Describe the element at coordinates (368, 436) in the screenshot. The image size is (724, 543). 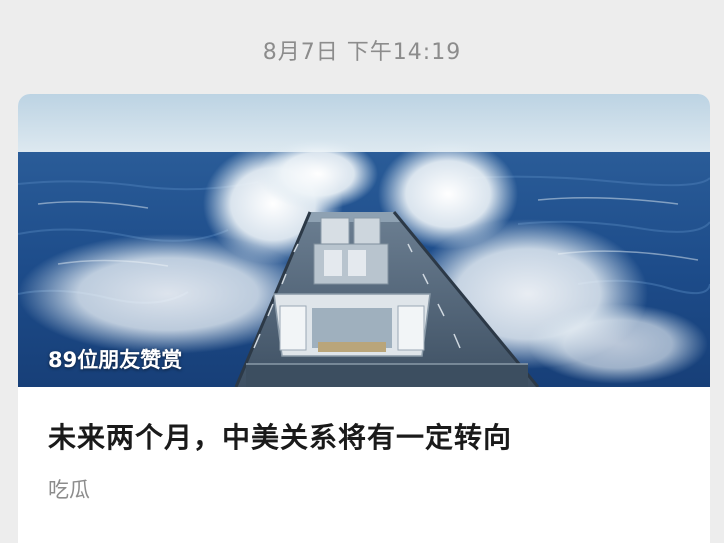
I see `article-title: 未来两个月，中美关系将有一定转向` at that location.